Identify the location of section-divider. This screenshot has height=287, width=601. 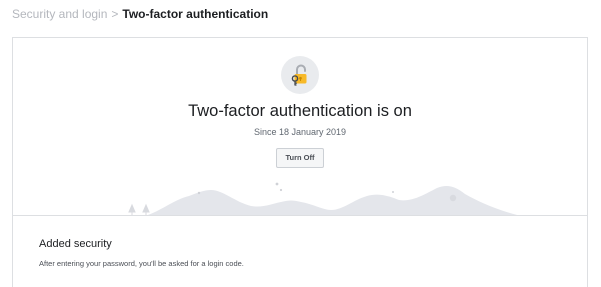
(300, 215).